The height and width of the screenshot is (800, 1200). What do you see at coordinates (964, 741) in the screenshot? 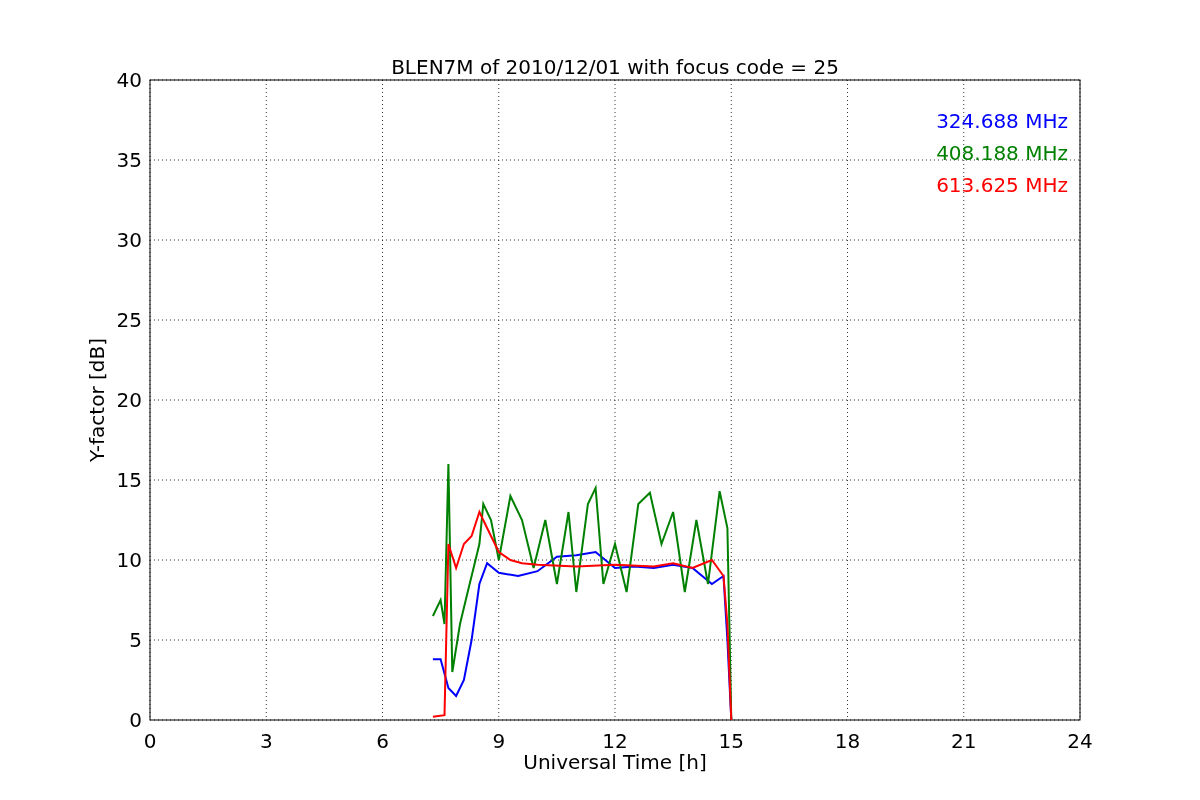
I see `tick-label: 21` at bounding box center [964, 741].